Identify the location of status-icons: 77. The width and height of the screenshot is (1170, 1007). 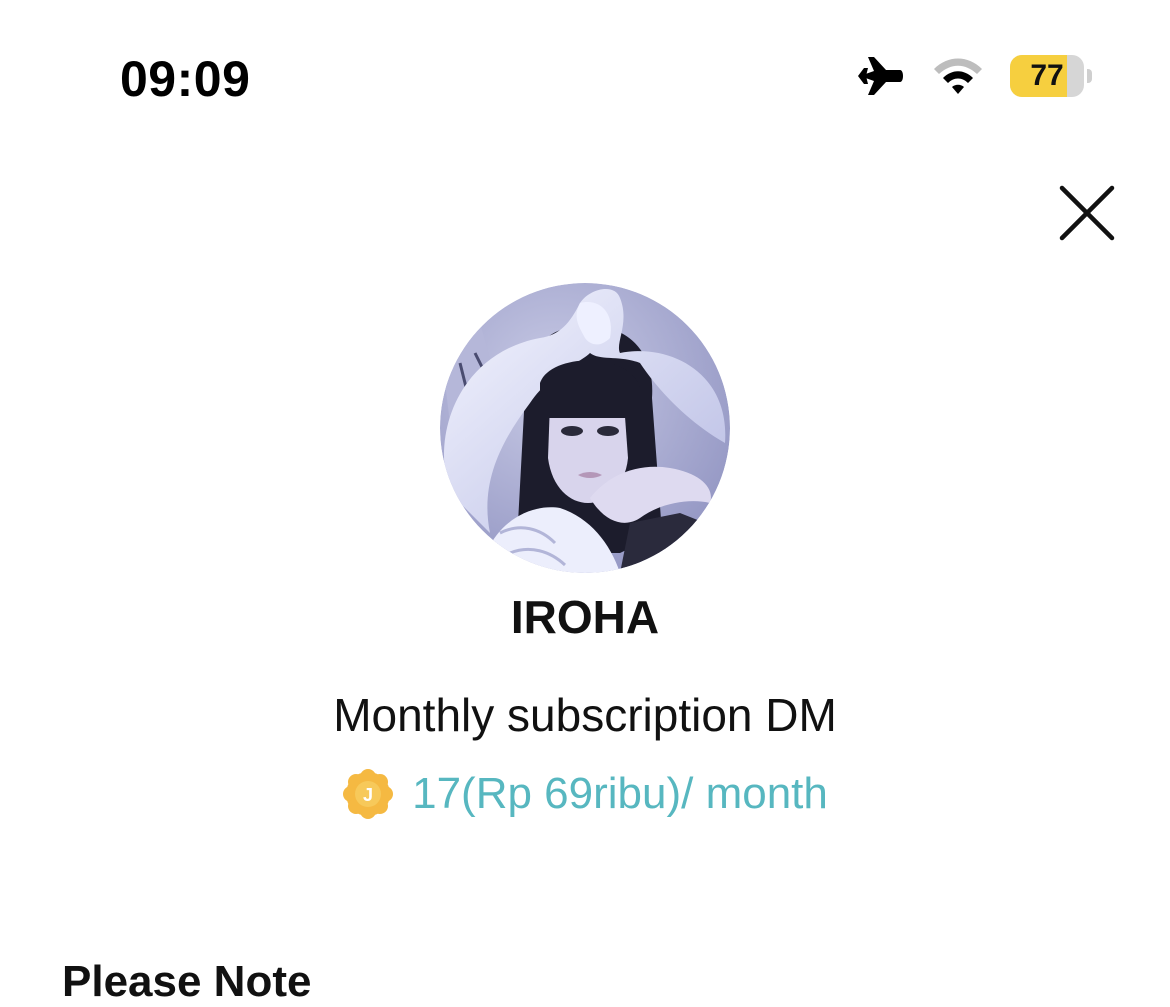
(974, 76).